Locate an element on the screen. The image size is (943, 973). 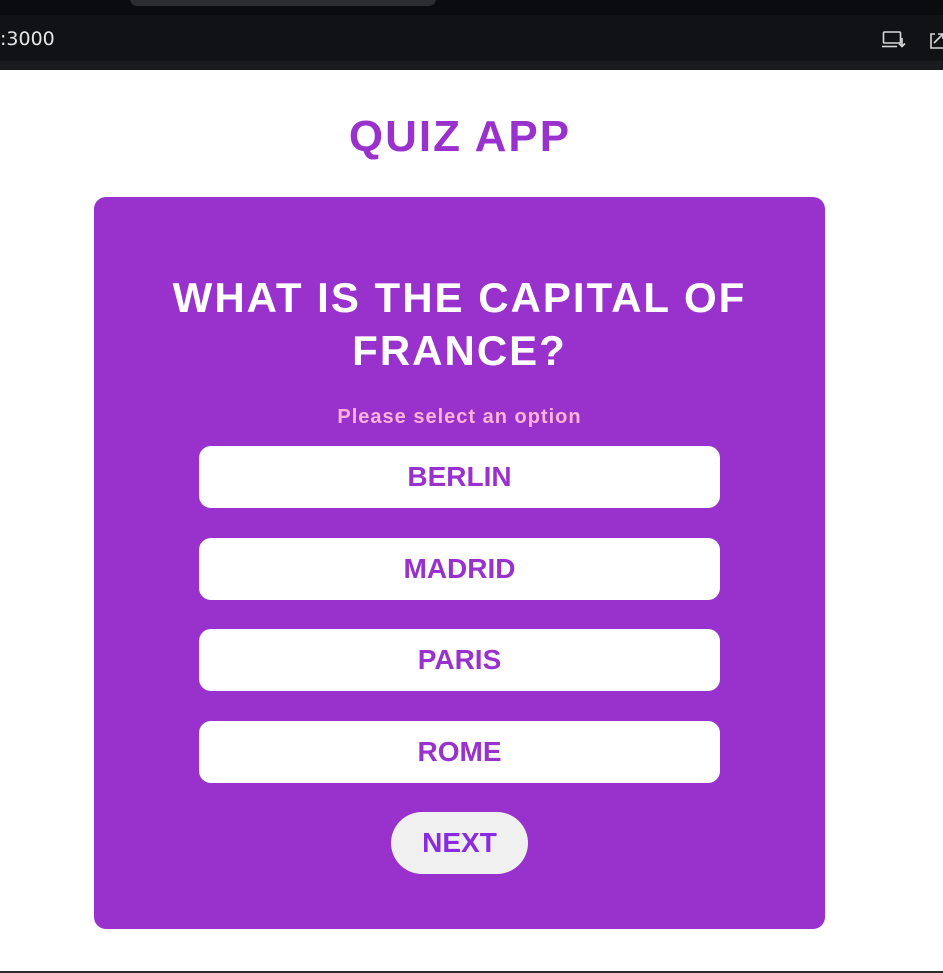
browser-tab is located at coordinates (283, 3).